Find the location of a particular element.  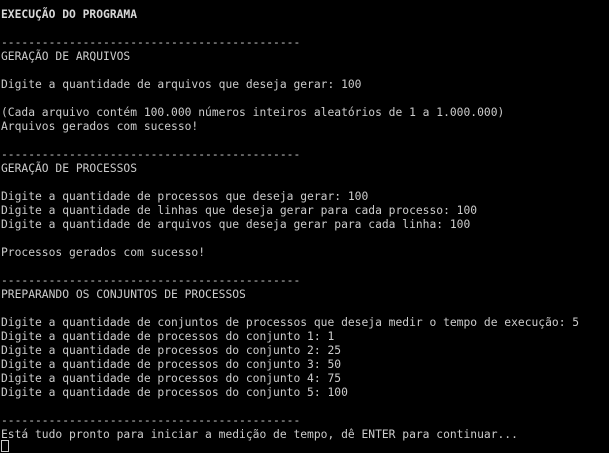

text-cursor is located at coordinates (5, 446).